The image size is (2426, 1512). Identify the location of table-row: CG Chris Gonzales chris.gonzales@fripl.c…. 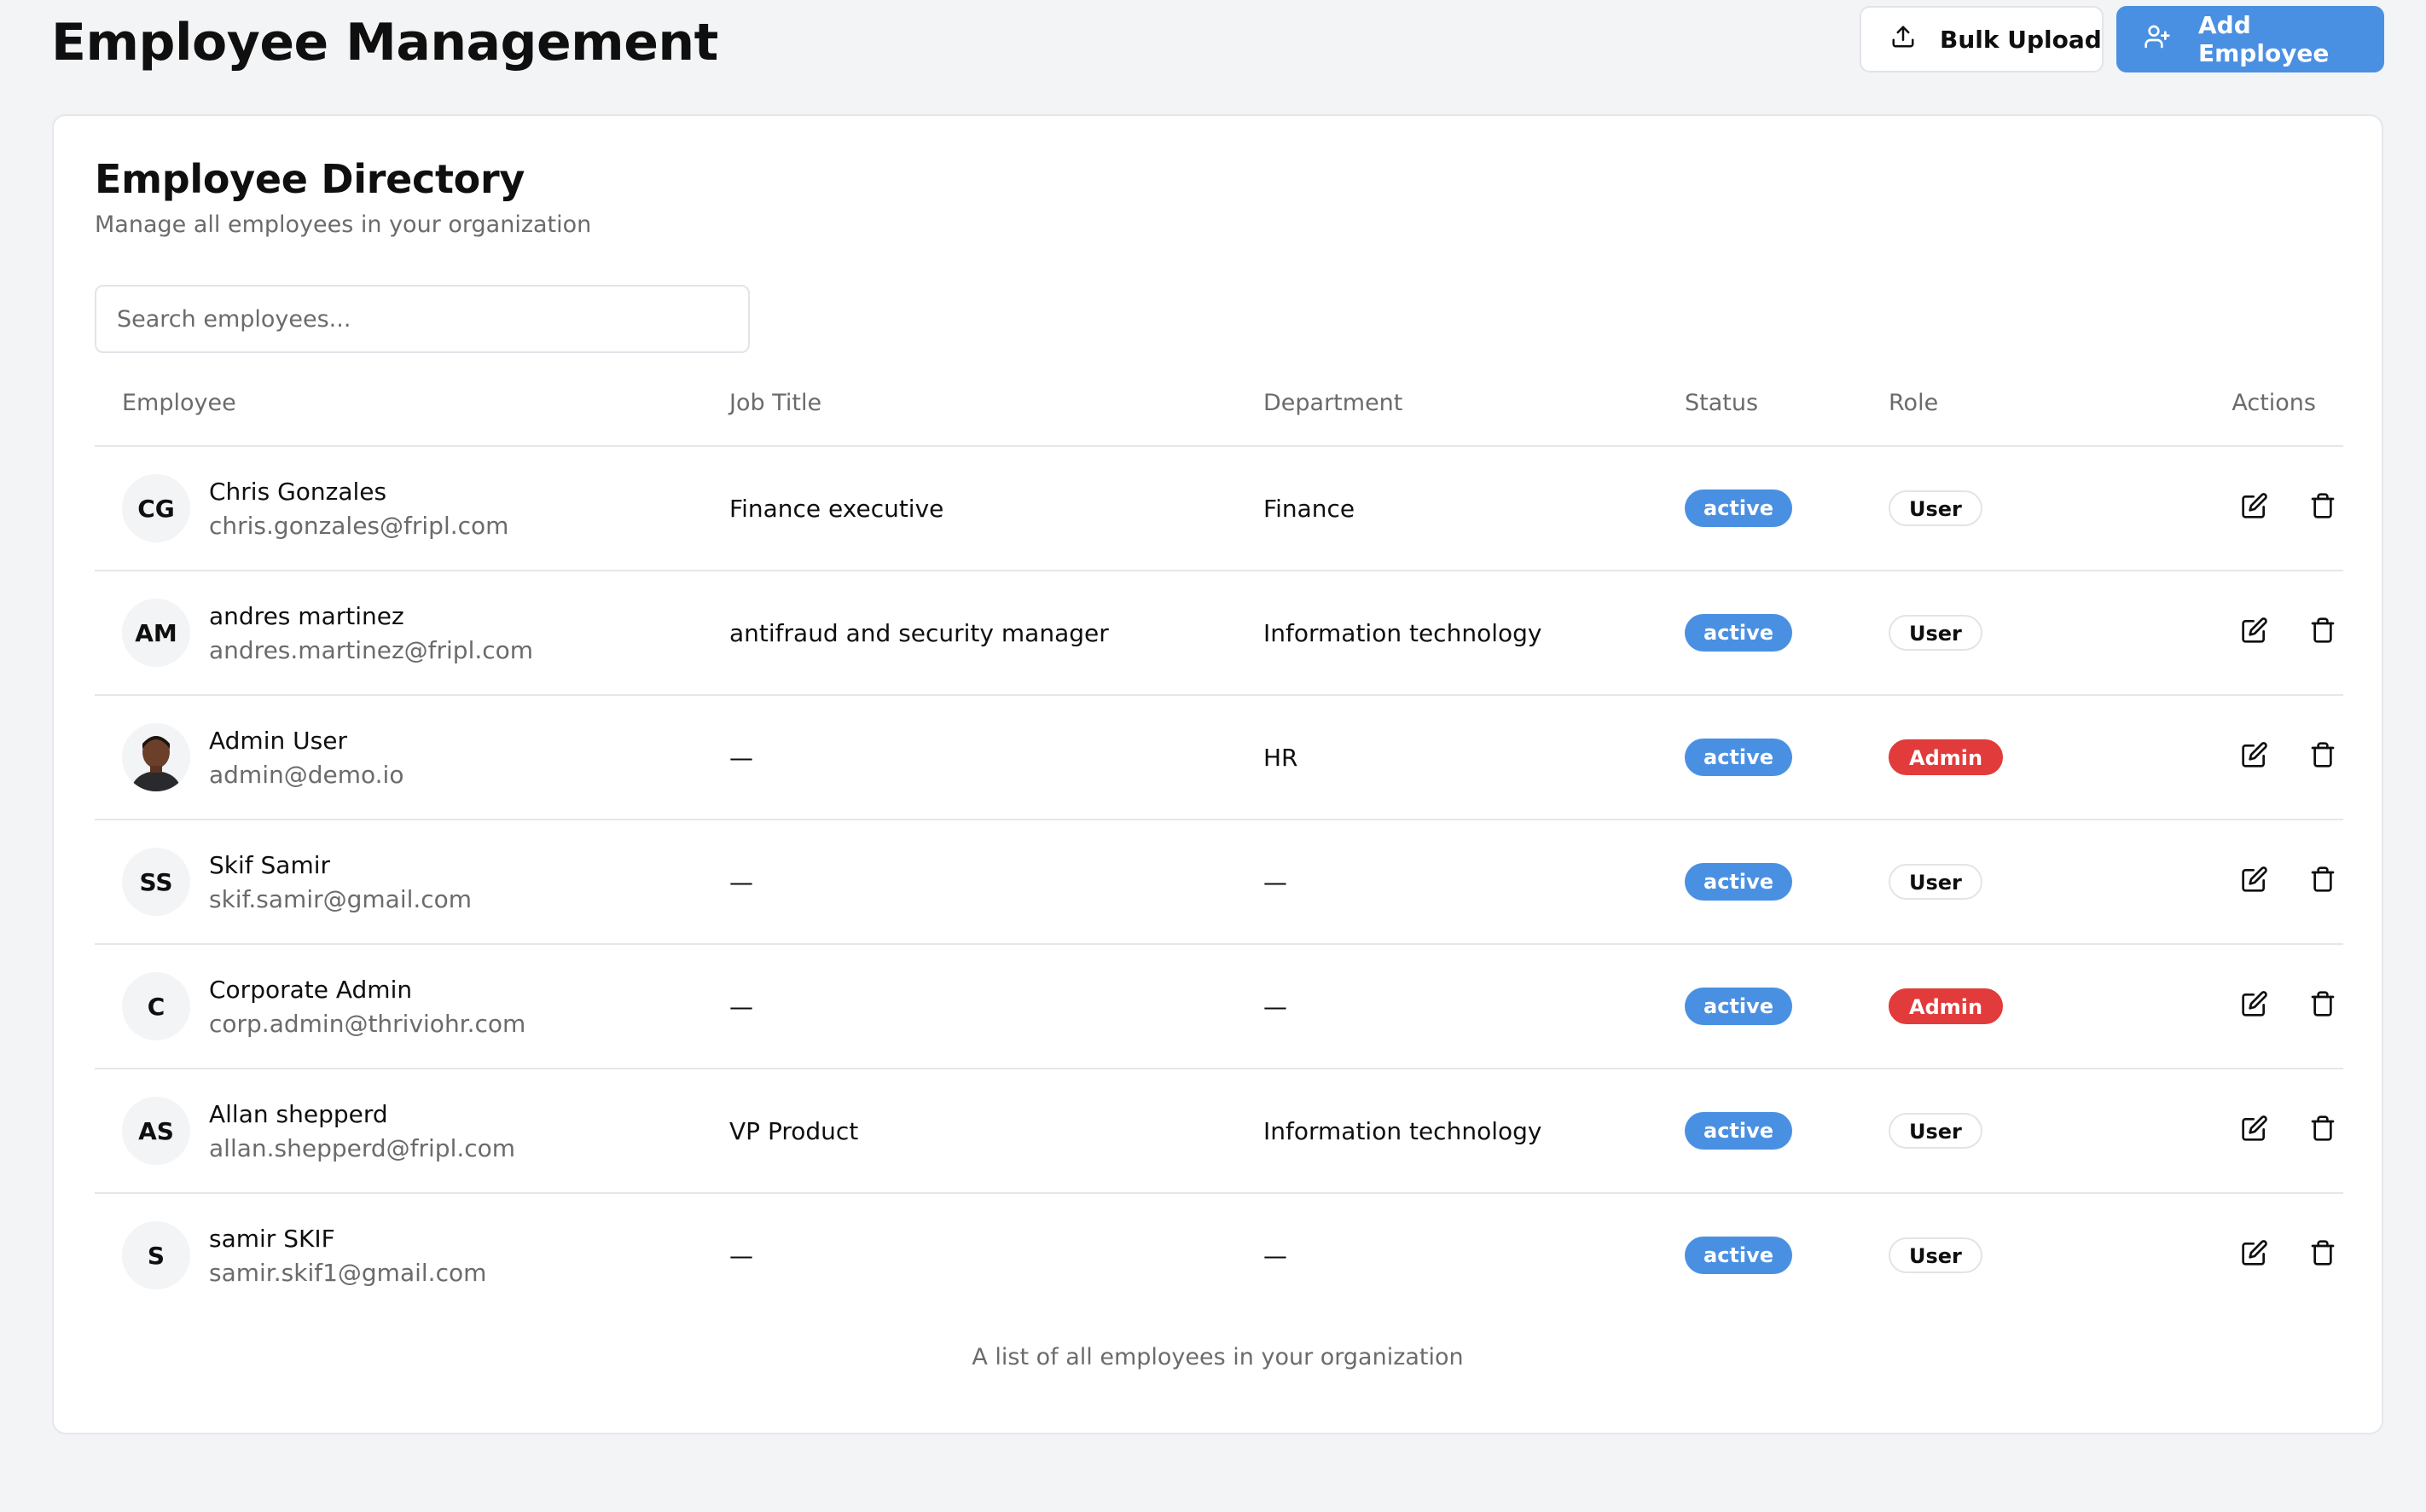
(1219, 509).